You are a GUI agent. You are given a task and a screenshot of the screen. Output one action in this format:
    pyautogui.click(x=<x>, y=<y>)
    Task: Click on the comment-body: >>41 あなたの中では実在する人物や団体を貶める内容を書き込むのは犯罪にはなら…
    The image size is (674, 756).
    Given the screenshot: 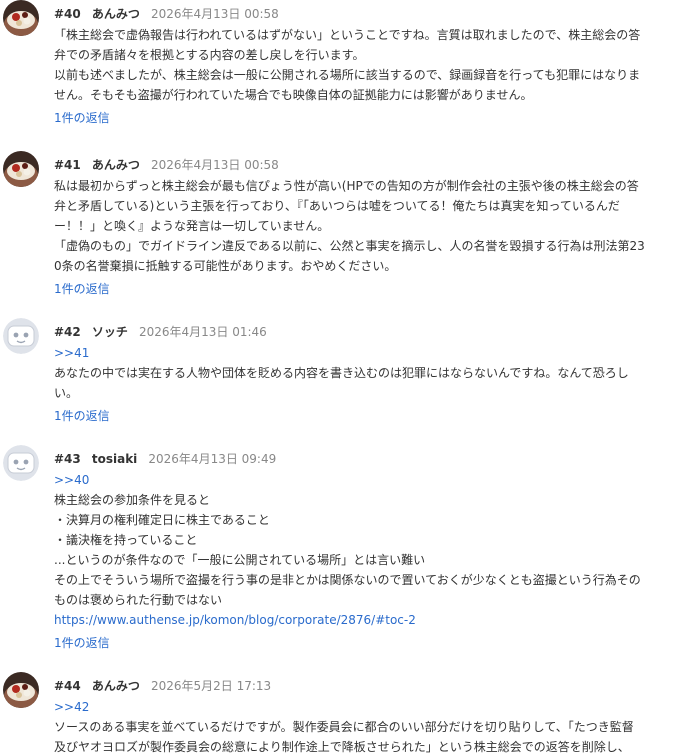 What is the action you would take?
    pyautogui.click(x=362, y=384)
    